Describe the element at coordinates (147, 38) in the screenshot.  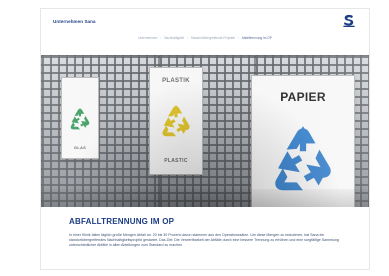
I see `breadcrumb-item-unternehmen: Unternehmen` at that location.